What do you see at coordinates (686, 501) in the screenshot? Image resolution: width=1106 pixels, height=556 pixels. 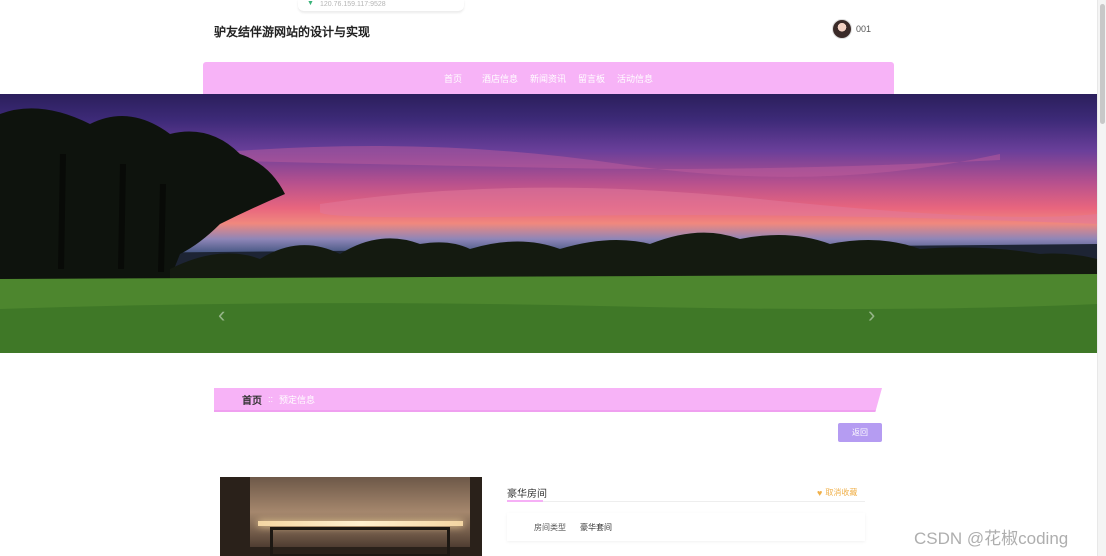 I see `room-name-divider` at bounding box center [686, 501].